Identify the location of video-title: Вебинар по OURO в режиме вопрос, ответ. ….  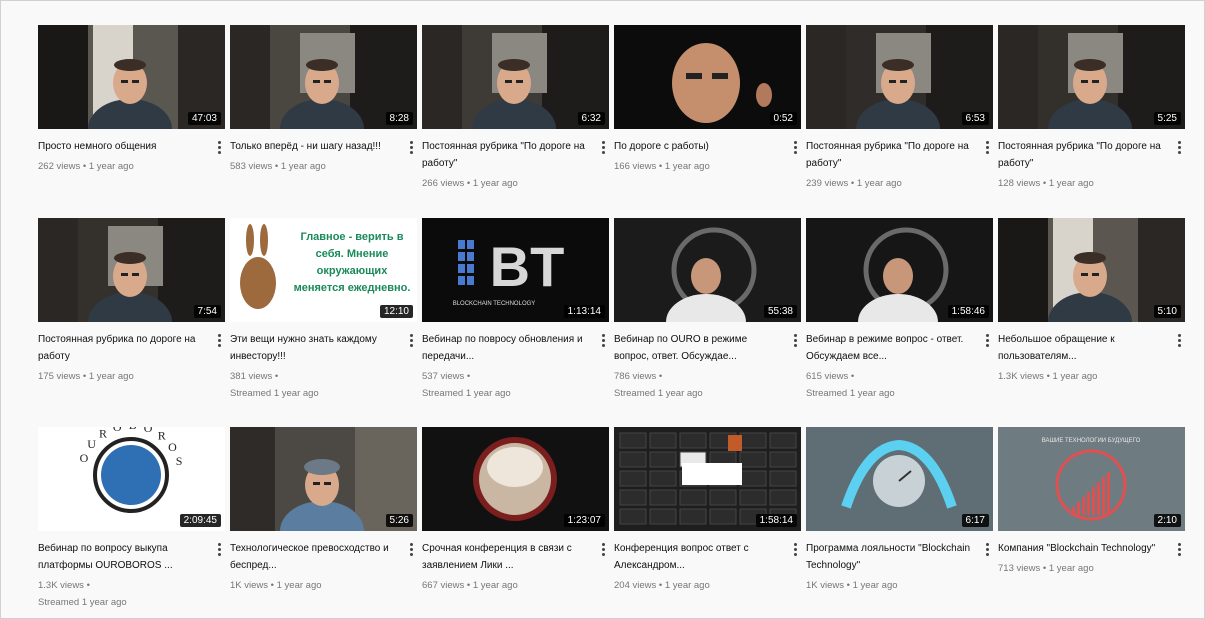
(699, 348).